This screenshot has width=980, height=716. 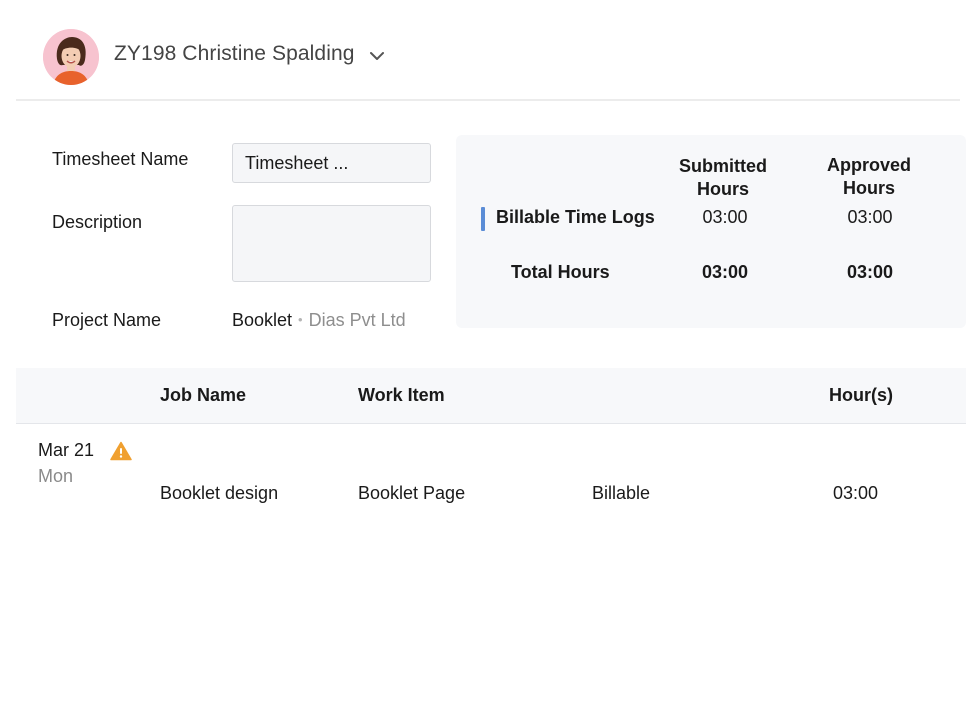 What do you see at coordinates (861, 395) in the screenshot?
I see `hours-column-header: Hour(s)` at bounding box center [861, 395].